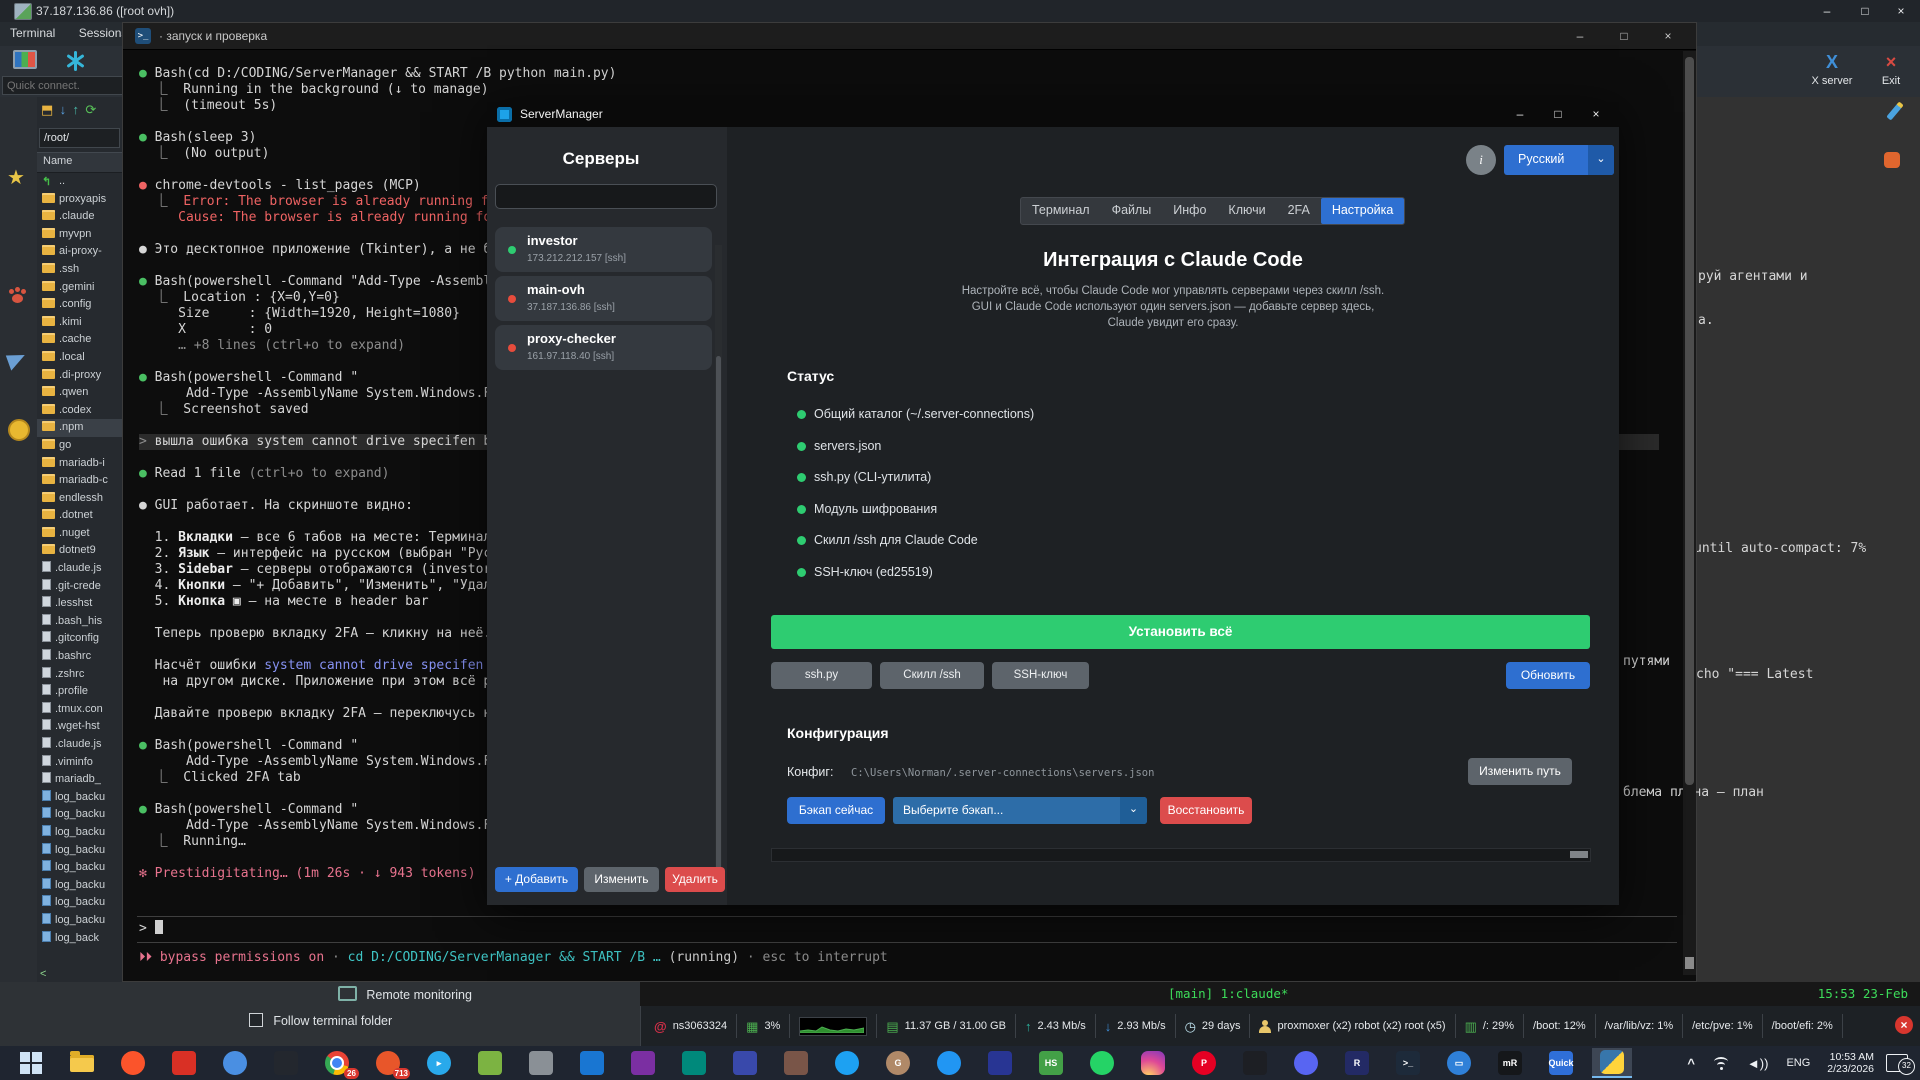 The width and height of the screenshot is (1920, 1080). I want to click on server-search-input, so click(606, 196).